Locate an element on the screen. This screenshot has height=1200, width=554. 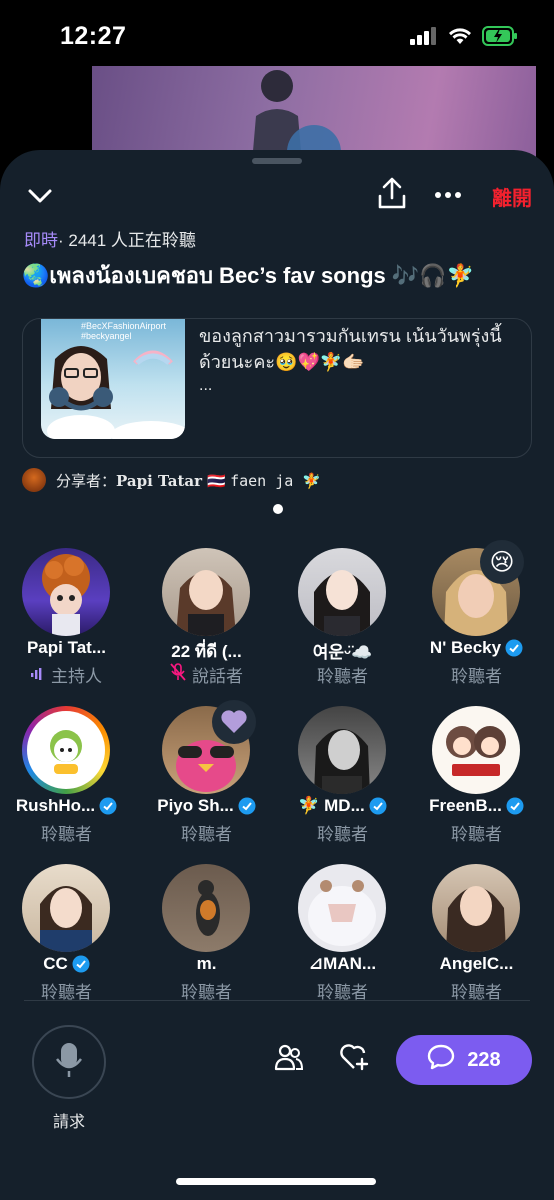
participant-card: FreenB... 聆聽者 is located at coordinates (476, 774).